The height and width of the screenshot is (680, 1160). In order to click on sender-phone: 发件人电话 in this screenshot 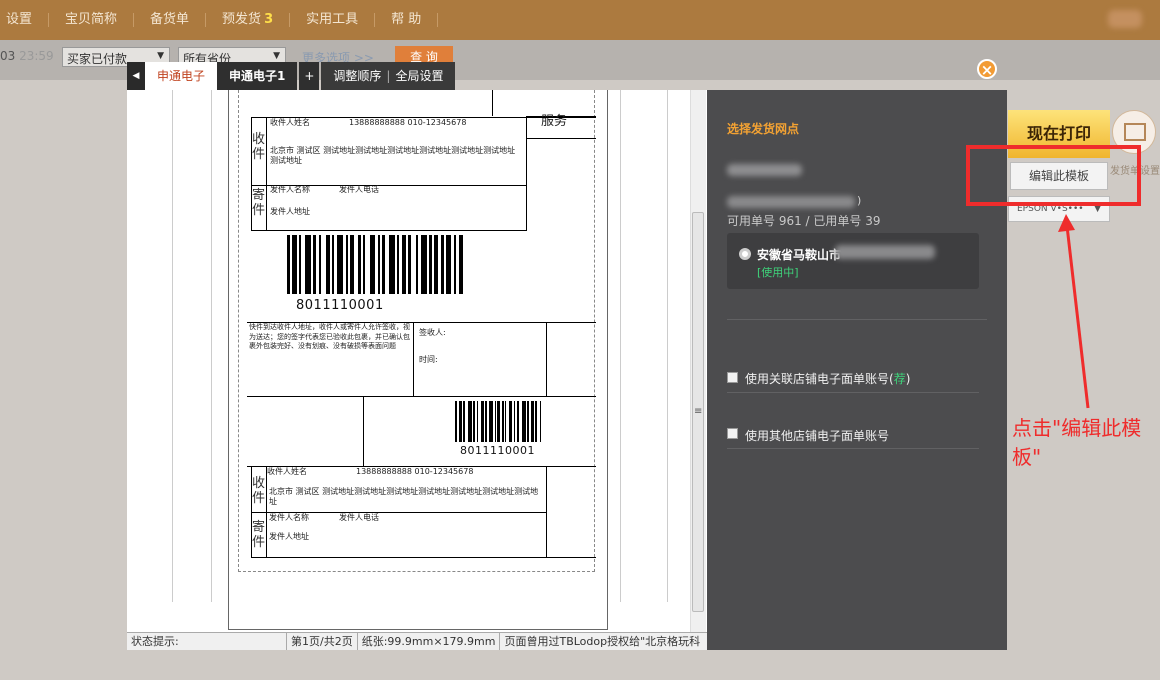, I will do `click(359, 189)`.